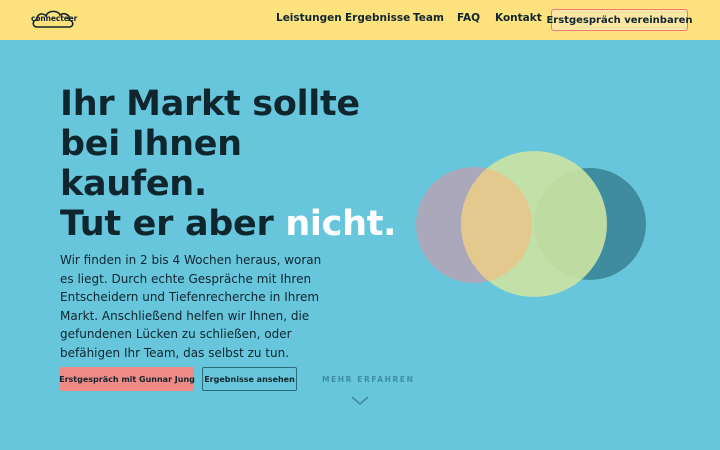  Describe the element at coordinates (151, 144) in the screenshot. I see `headline-line-2: bei Ihnen` at that location.